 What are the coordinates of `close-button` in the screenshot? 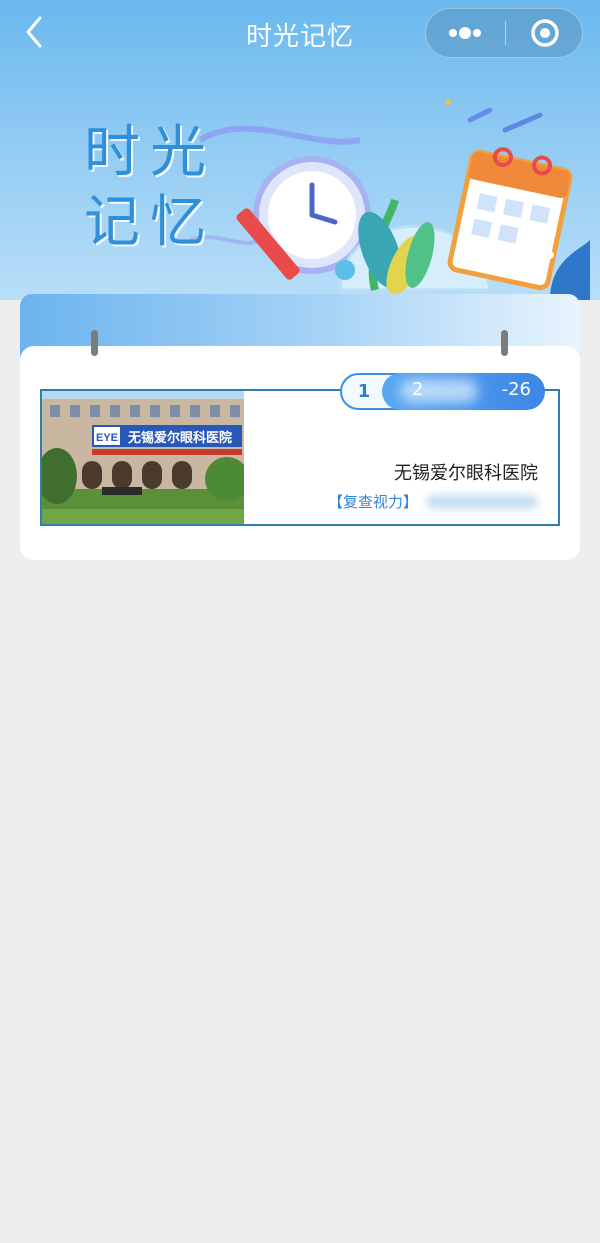 It's located at (545, 33).